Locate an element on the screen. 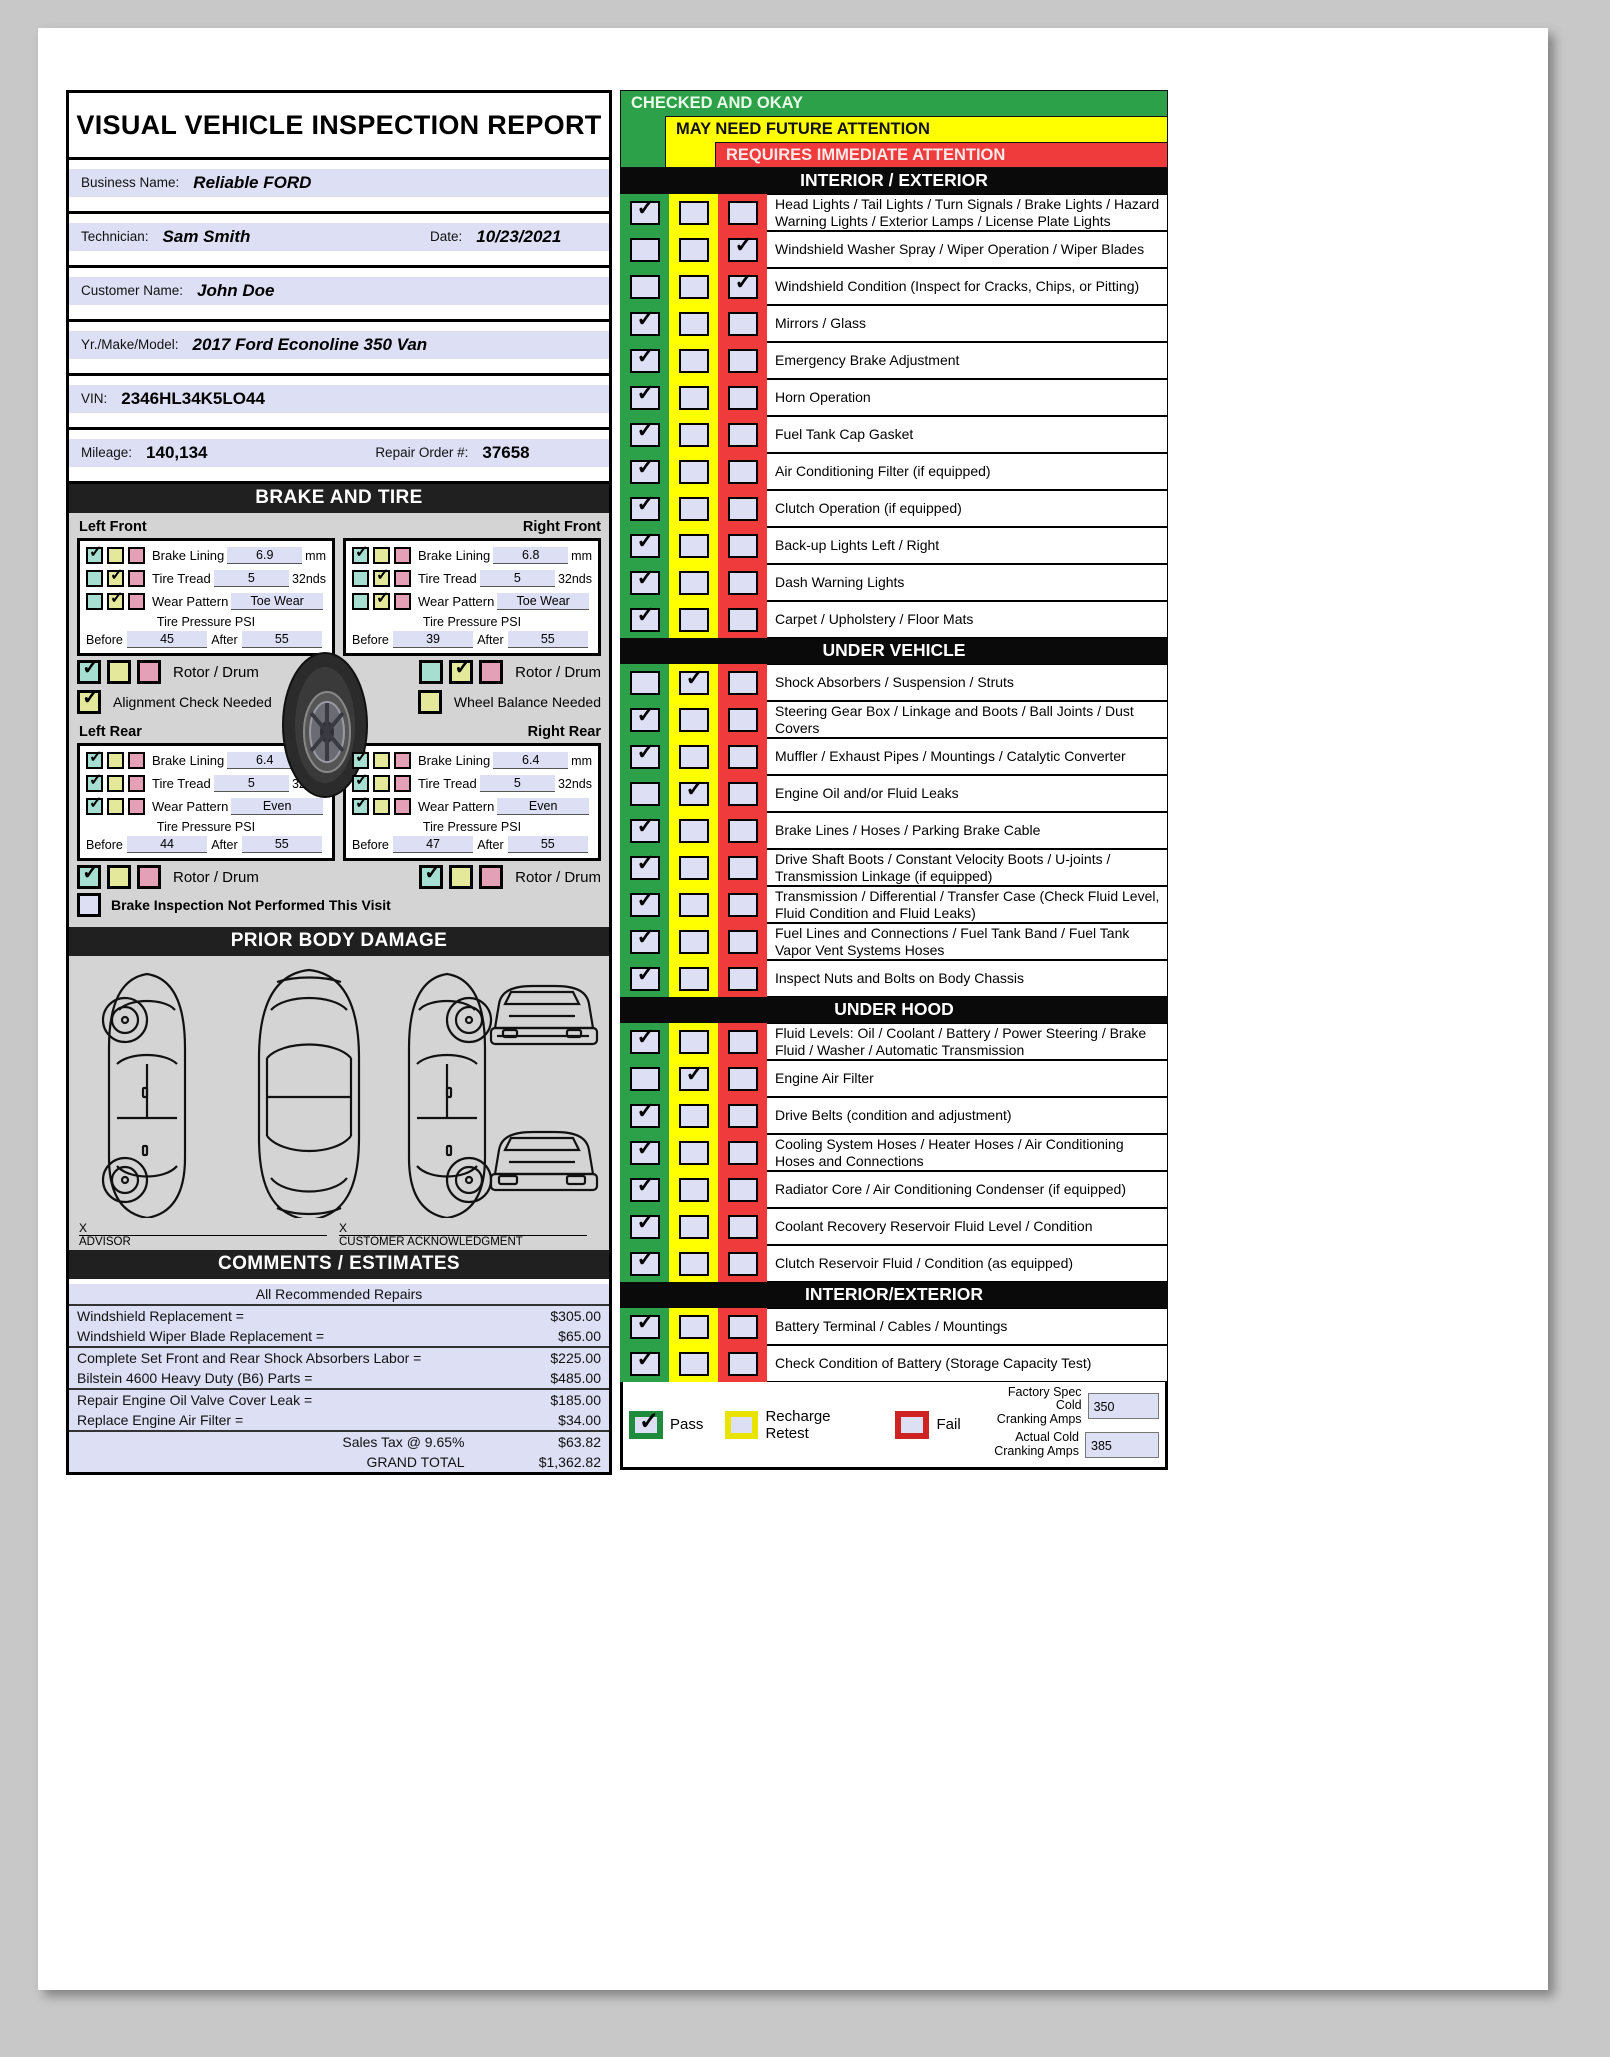  brake-lining-value: 6.9 is located at coordinates (265, 555).